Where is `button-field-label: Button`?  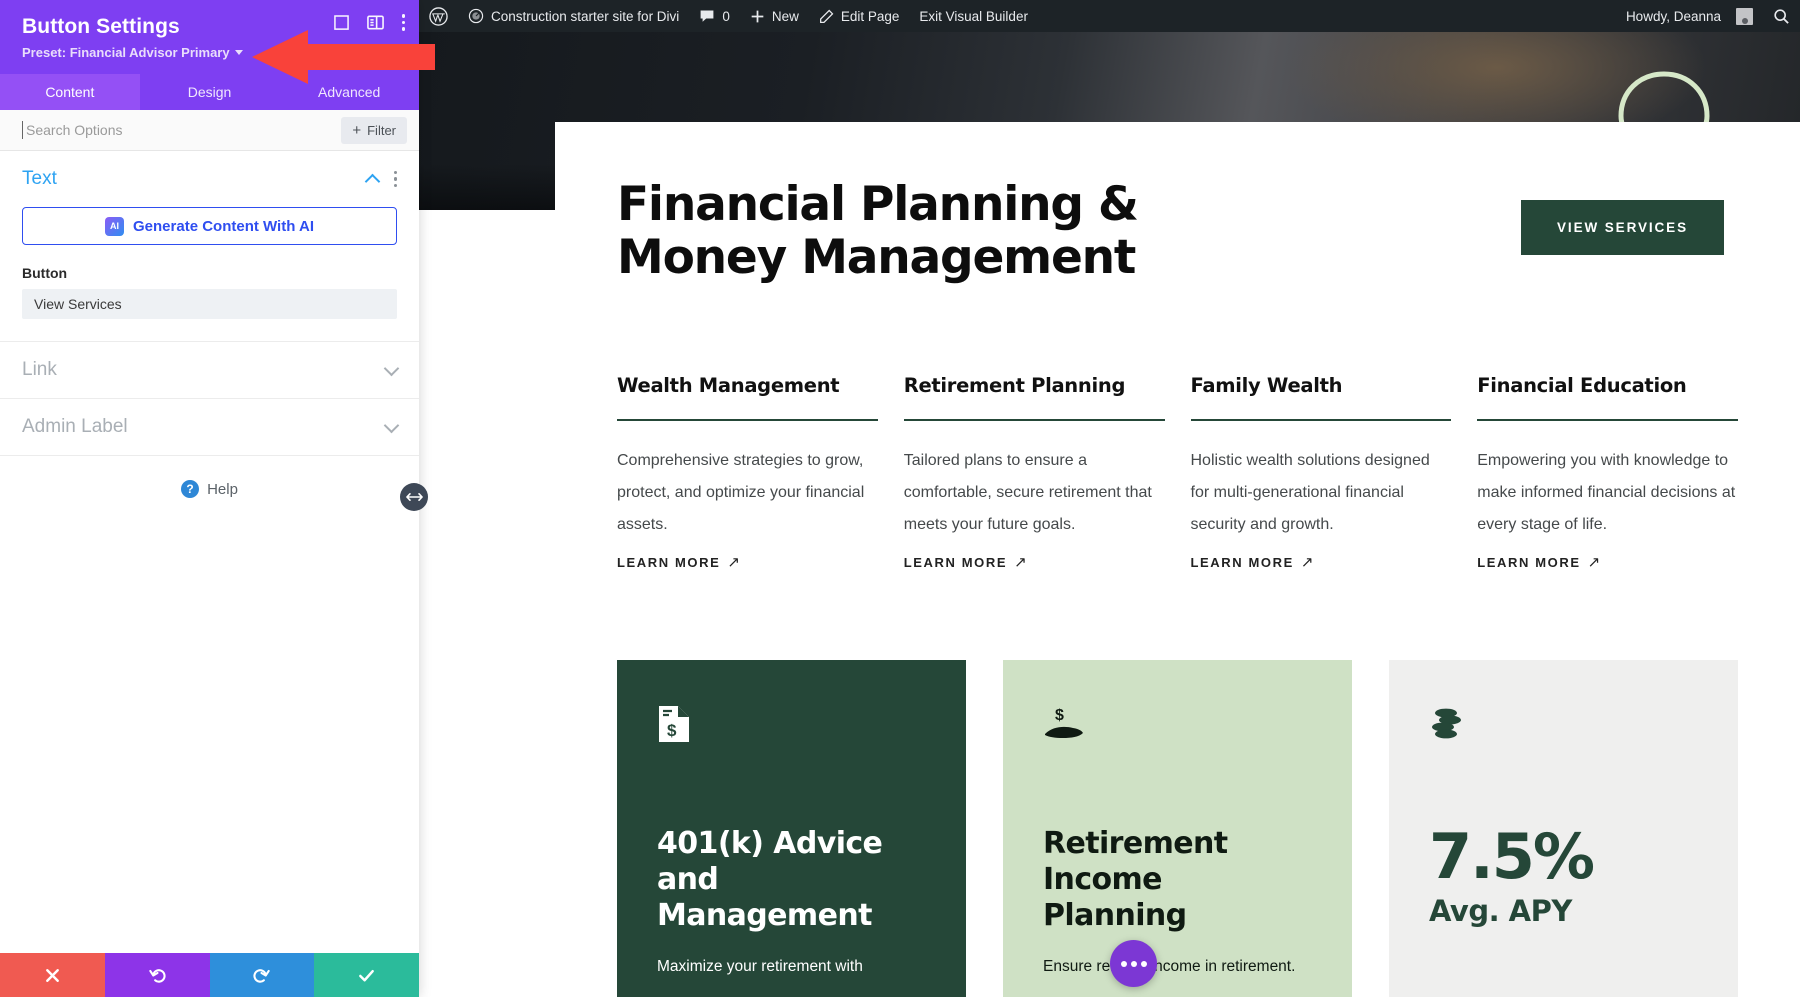
button-field-label: Button is located at coordinates (45, 273).